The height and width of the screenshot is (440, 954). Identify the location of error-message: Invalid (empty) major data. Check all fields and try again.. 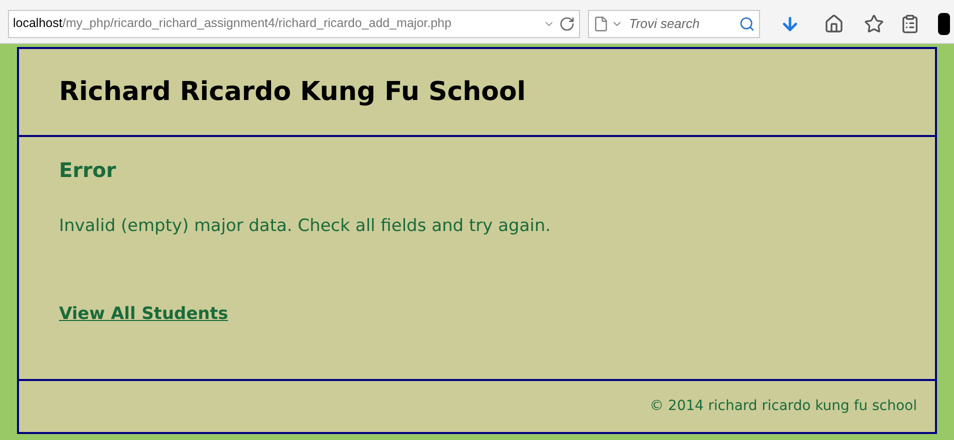
(305, 226).